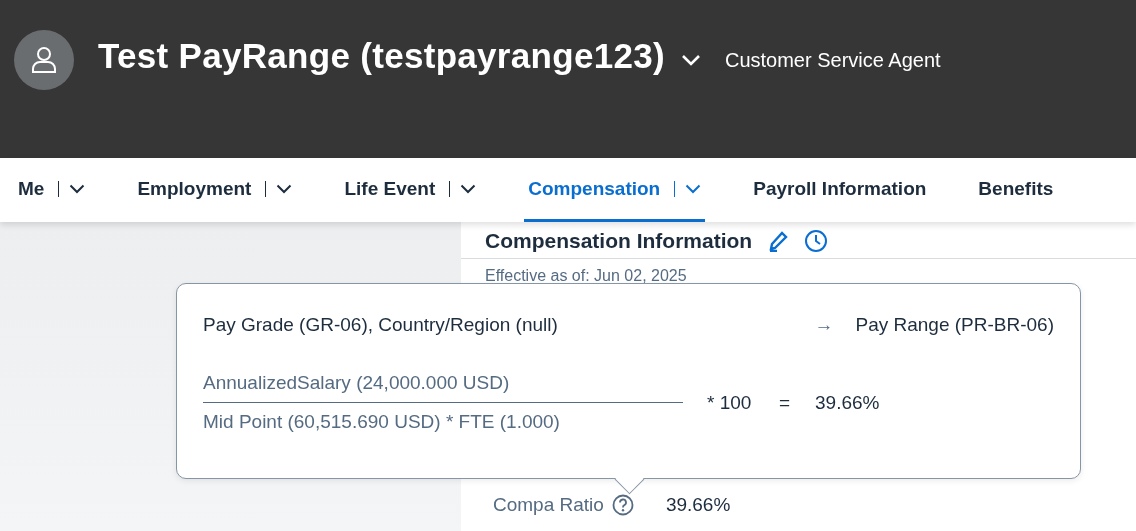  Describe the element at coordinates (847, 402) in the screenshot. I see `result-value: 39.66%` at that location.